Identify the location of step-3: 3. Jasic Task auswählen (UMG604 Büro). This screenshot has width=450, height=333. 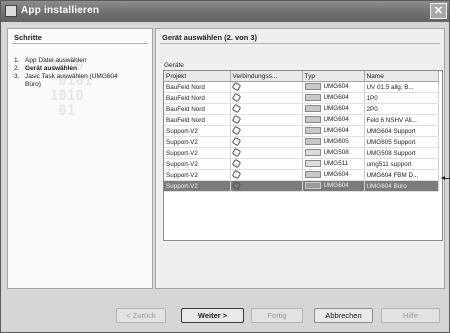
(74, 80).